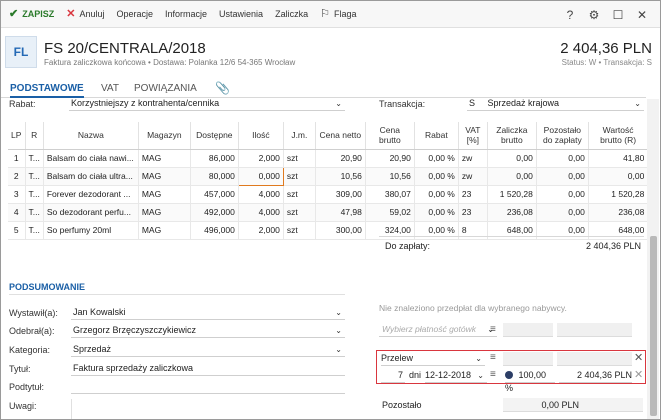 Image resolution: width=661 pixels, height=420 pixels. I want to click on days-input: 7, so click(393, 376).